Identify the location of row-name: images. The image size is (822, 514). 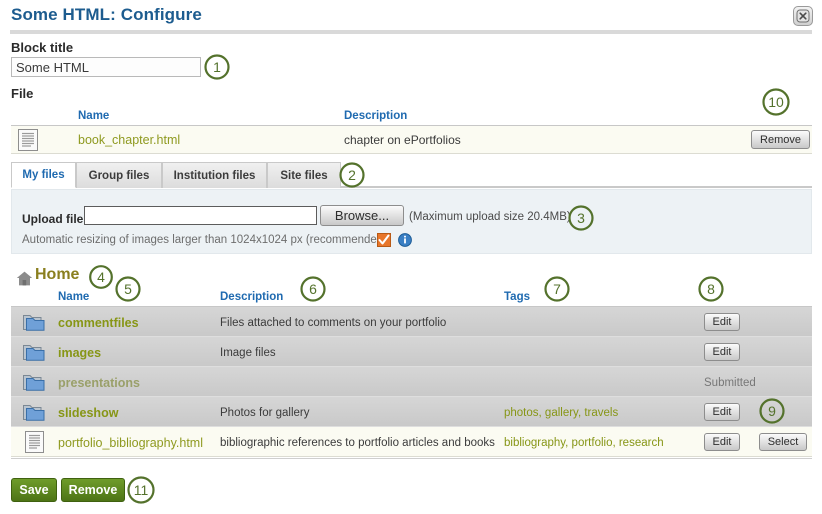
(79, 353).